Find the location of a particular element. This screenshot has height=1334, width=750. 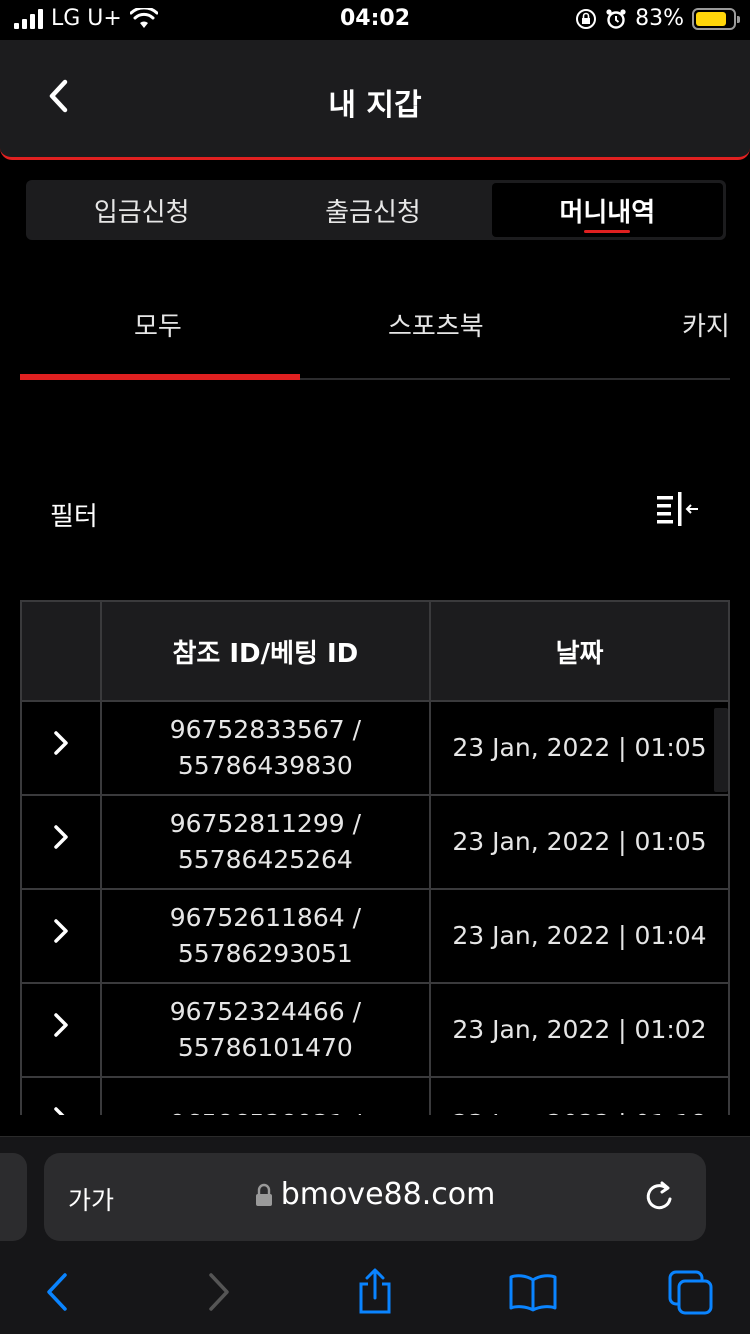

url-display: bmove88.com is located at coordinates (375, 1194).